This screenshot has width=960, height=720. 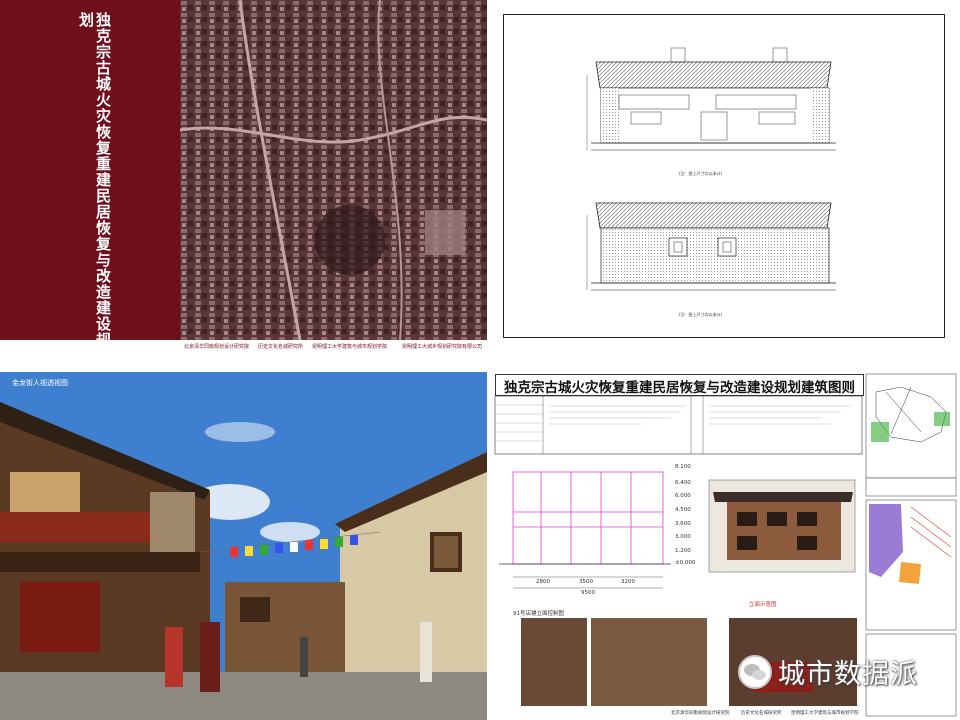 I want to click on sheet-footer-3: 昆明理工大学建筑与城市规划学院, so click(x=825, y=713).